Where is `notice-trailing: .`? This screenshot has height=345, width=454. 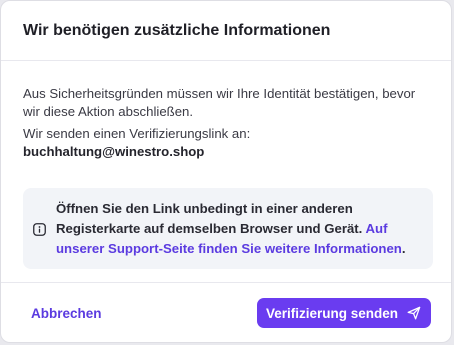 notice-trailing: . is located at coordinates (403, 248).